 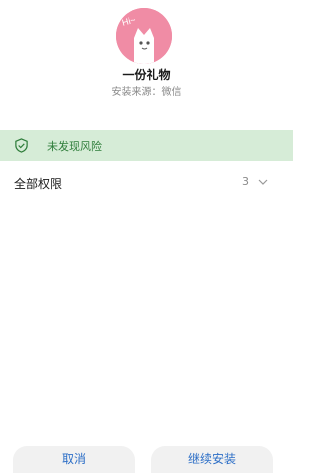 I want to click on all-permissions-row: 全部权限 3, so click(x=146, y=182).